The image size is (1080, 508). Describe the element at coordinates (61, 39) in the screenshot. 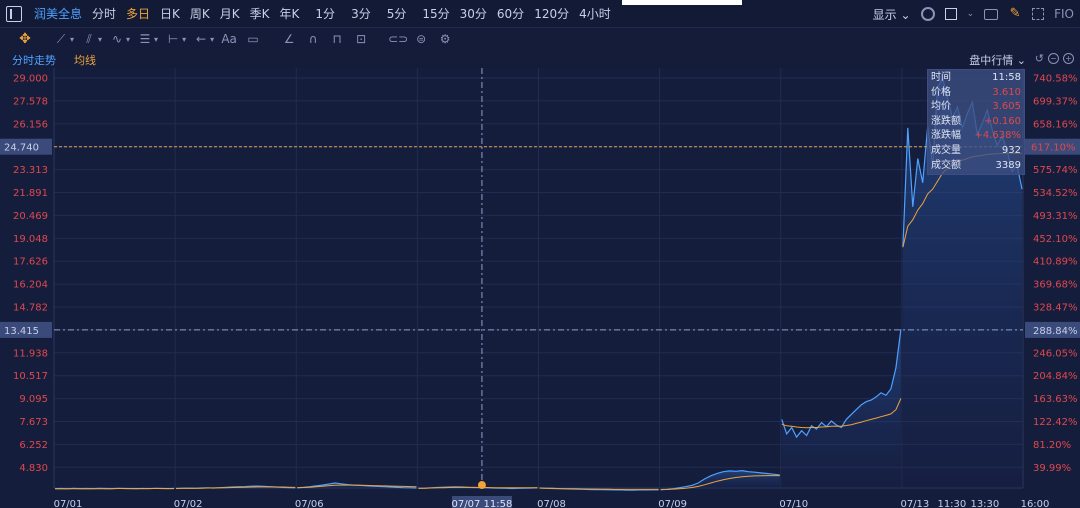

I see `line-icon: ⟋` at that location.